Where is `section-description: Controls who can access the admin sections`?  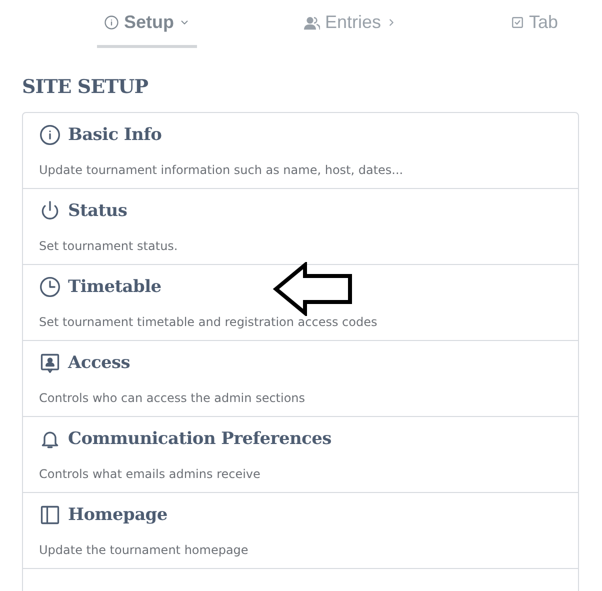
section-description: Controls who can access the admin sections is located at coordinates (172, 398).